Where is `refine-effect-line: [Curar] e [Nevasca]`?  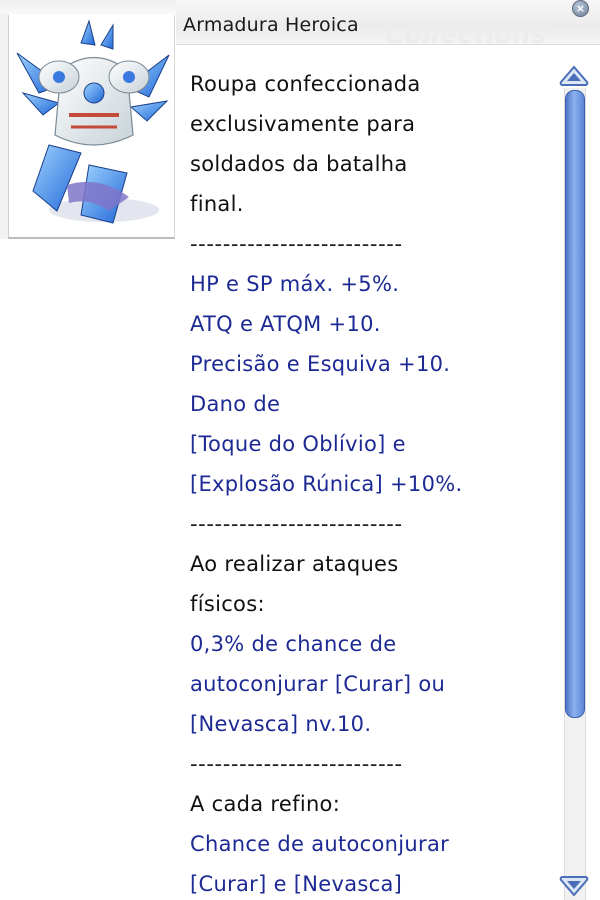 refine-effect-line: [Curar] e [Nevasca] is located at coordinates (296, 884).